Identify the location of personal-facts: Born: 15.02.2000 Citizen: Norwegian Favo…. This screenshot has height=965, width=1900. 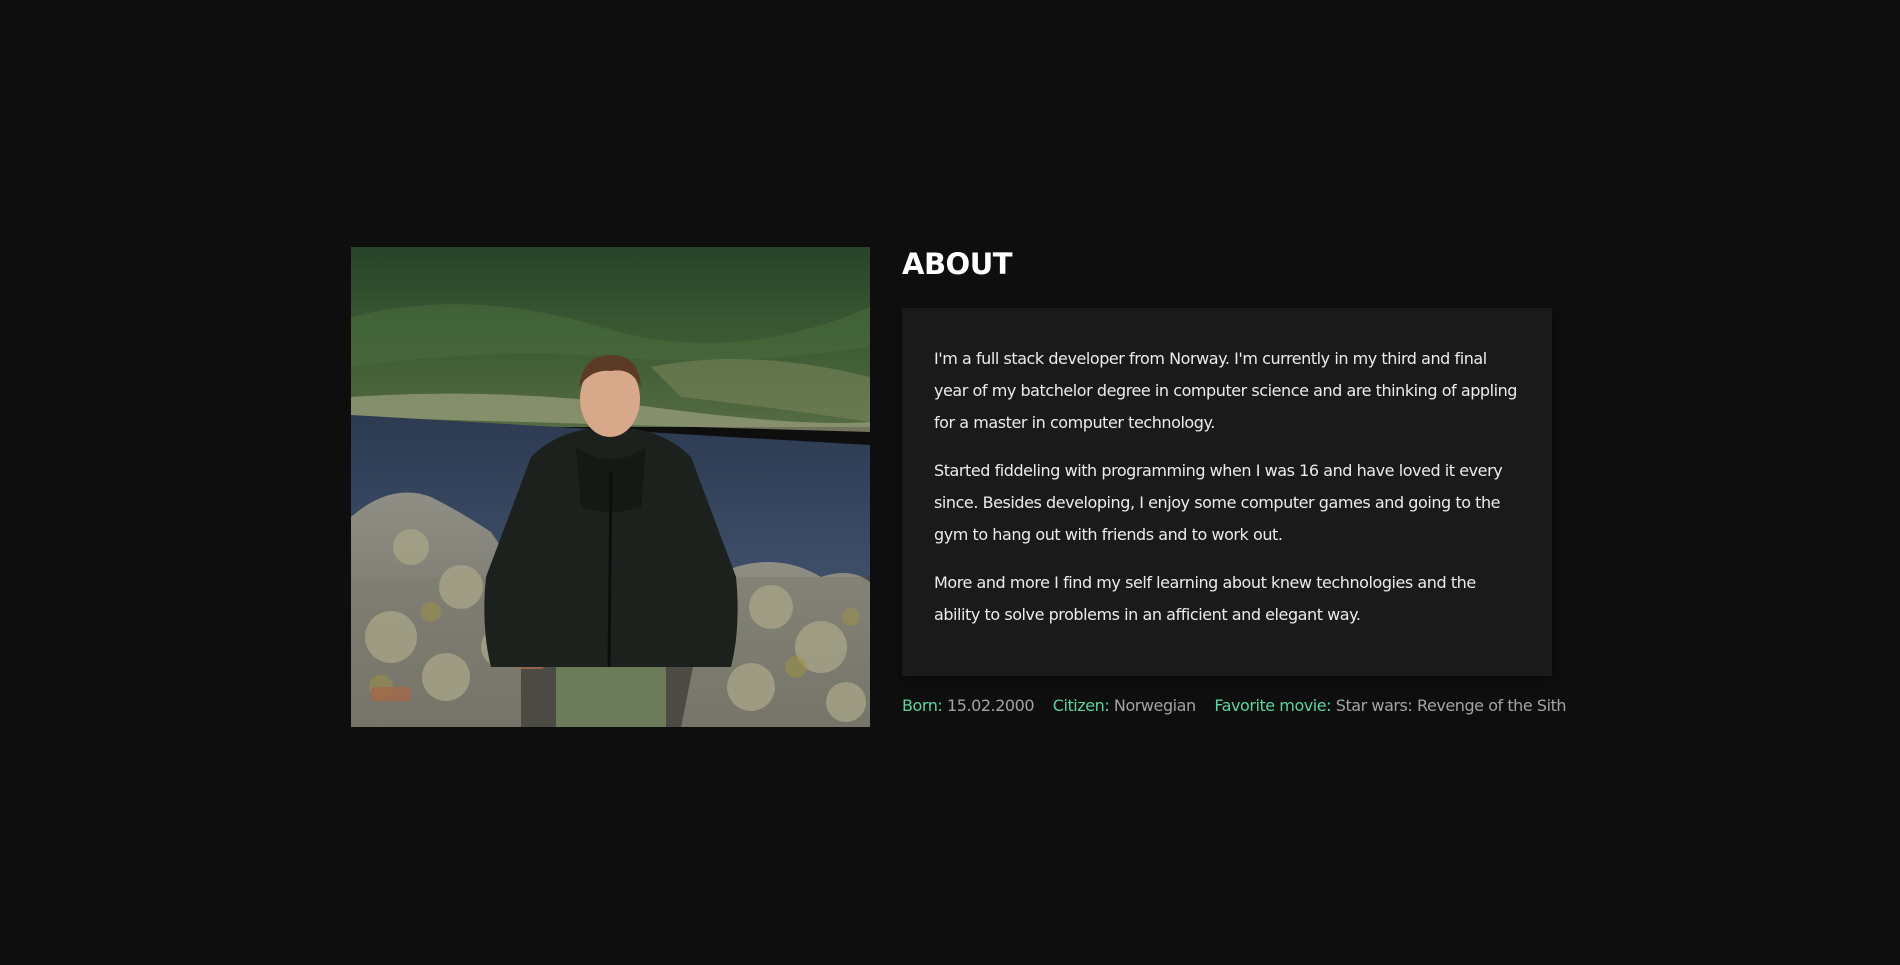
(1252, 706).